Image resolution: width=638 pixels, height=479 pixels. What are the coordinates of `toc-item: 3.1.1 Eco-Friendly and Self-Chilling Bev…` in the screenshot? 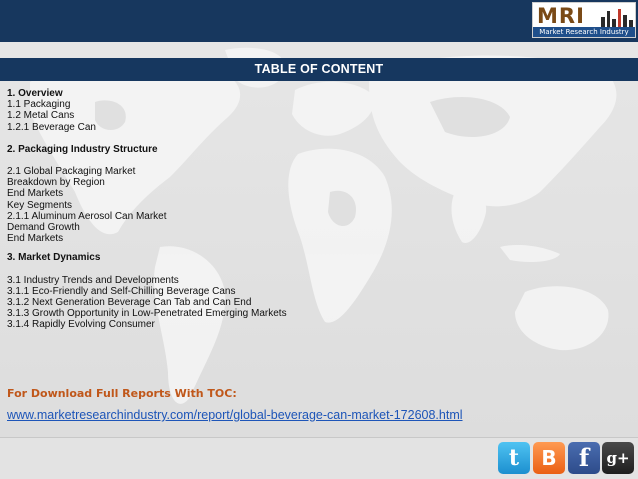 It's located at (121, 291).